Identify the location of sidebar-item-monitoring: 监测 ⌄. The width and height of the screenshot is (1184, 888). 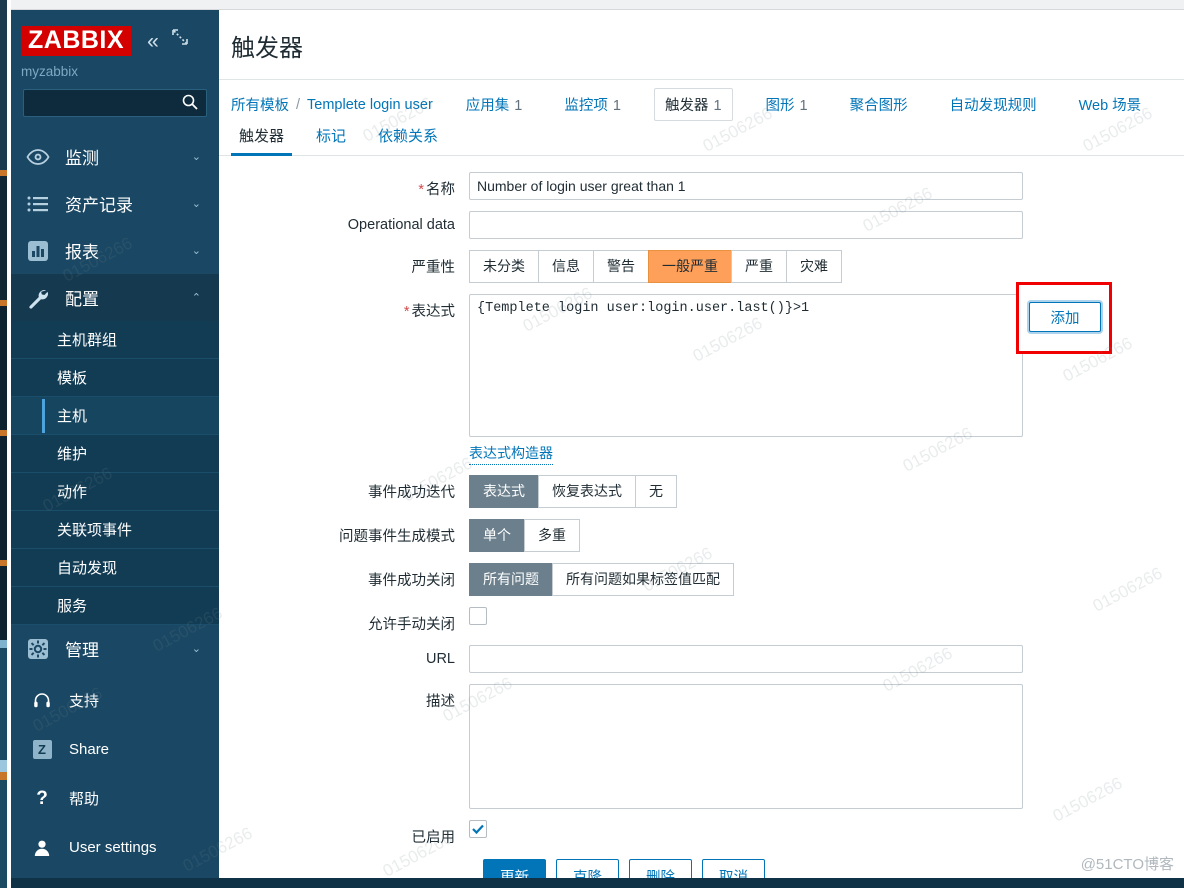
(115, 156).